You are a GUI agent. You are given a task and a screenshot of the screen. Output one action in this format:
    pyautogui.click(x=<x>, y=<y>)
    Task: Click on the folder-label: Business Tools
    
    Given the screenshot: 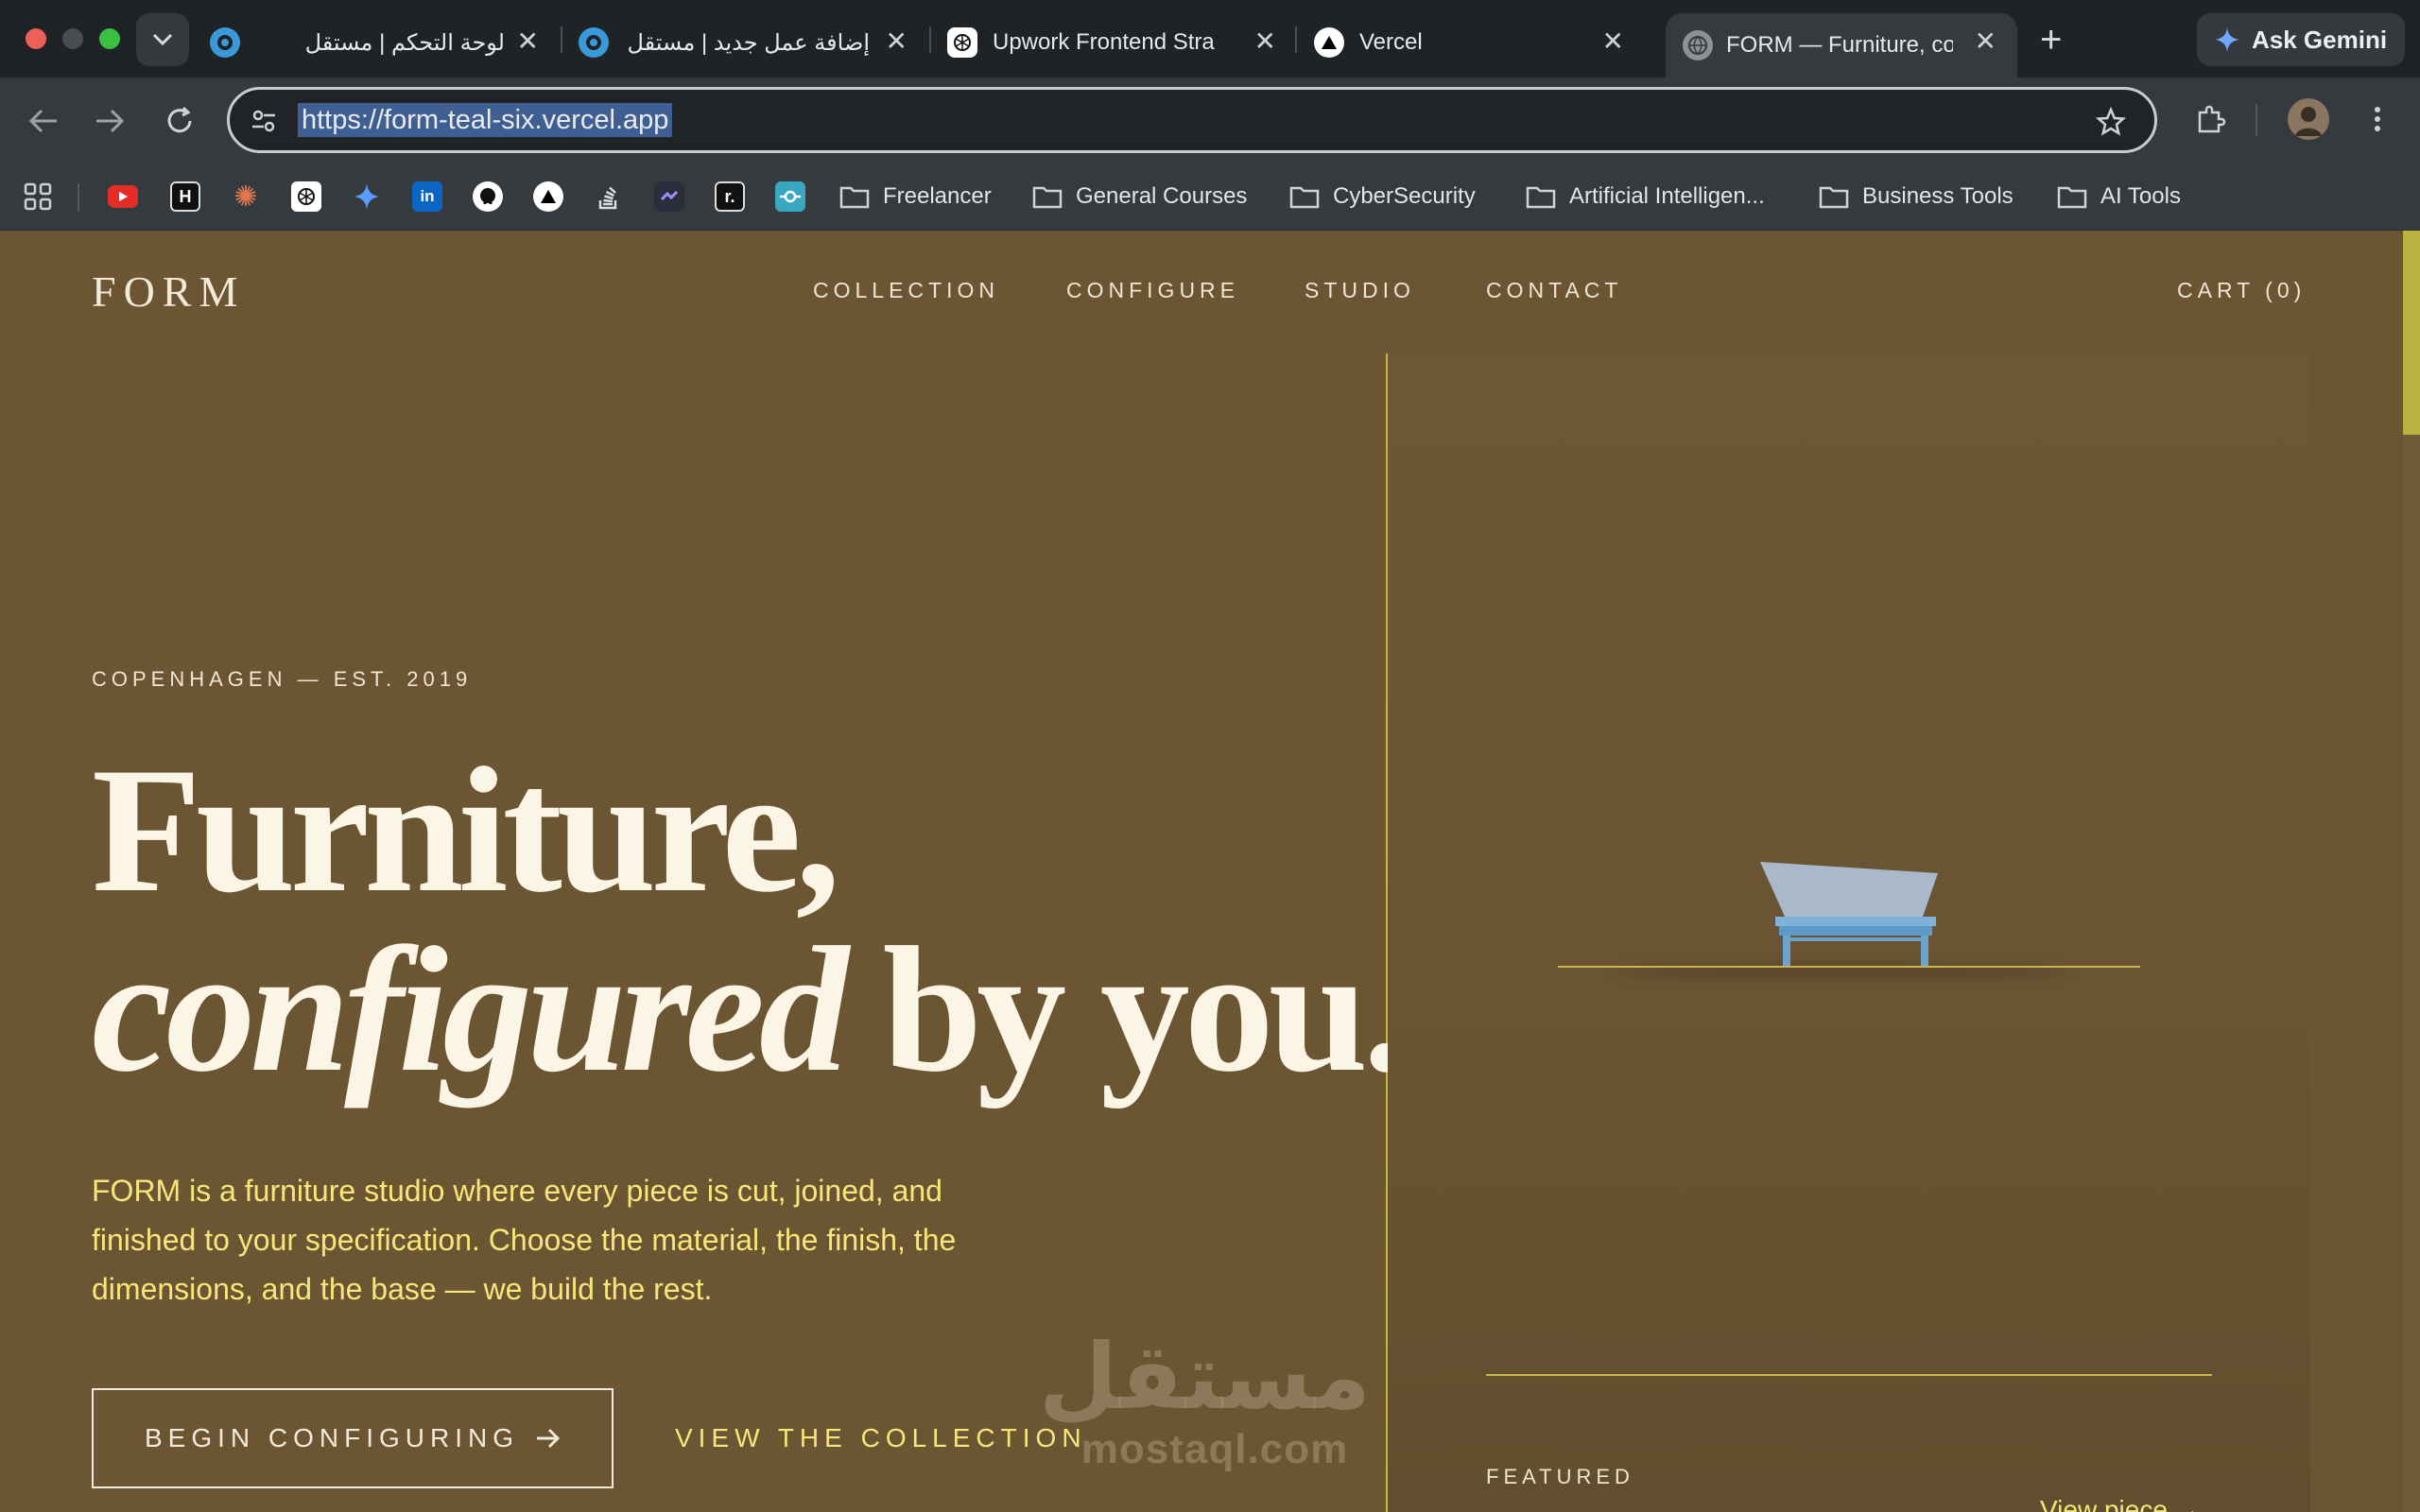 What is the action you would take?
    pyautogui.click(x=1938, y=196)
    